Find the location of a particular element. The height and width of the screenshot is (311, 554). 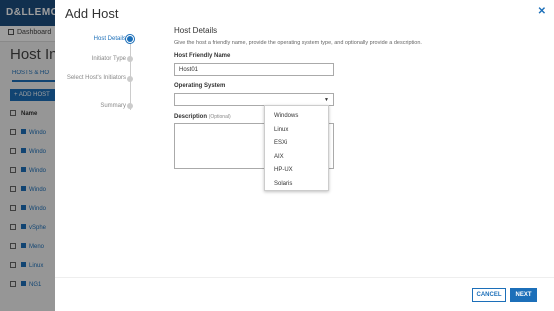

os-option: Solaris is located at coordinates (297, 184).